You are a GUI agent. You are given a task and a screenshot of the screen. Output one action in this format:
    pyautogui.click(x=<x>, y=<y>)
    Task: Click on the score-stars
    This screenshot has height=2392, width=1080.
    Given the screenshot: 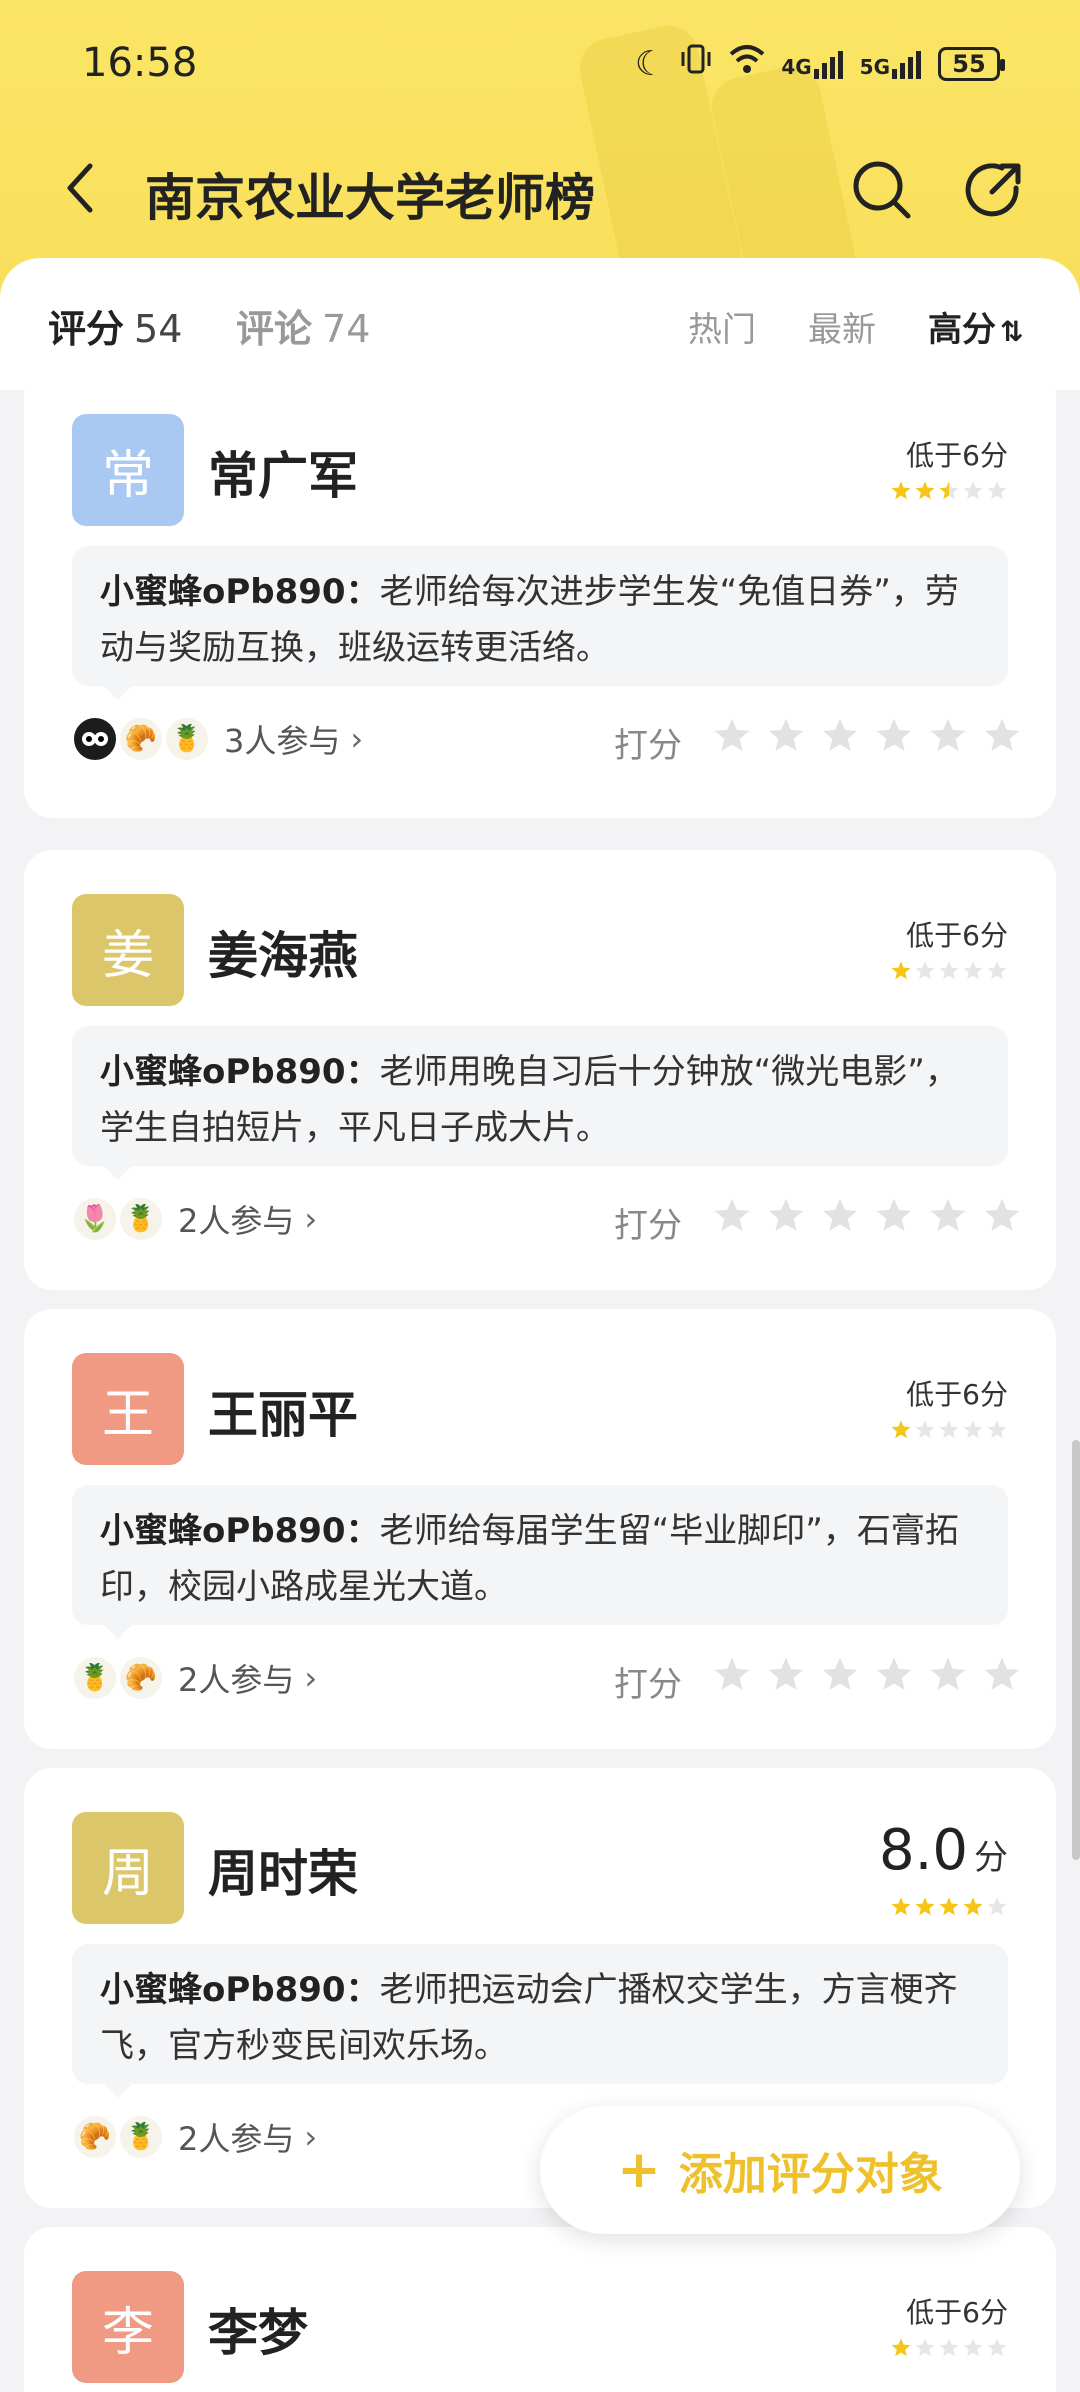 What is the action you would take?
    pyautogui.click(x=949, y=971)
    